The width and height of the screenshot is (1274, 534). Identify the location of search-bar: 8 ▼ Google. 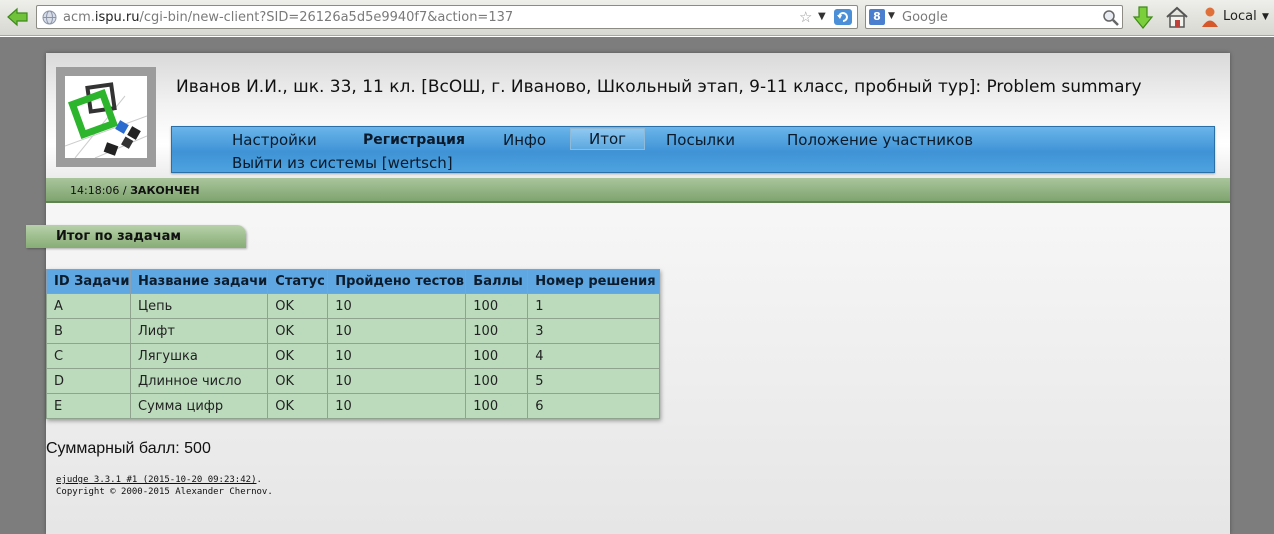
(994, 17).